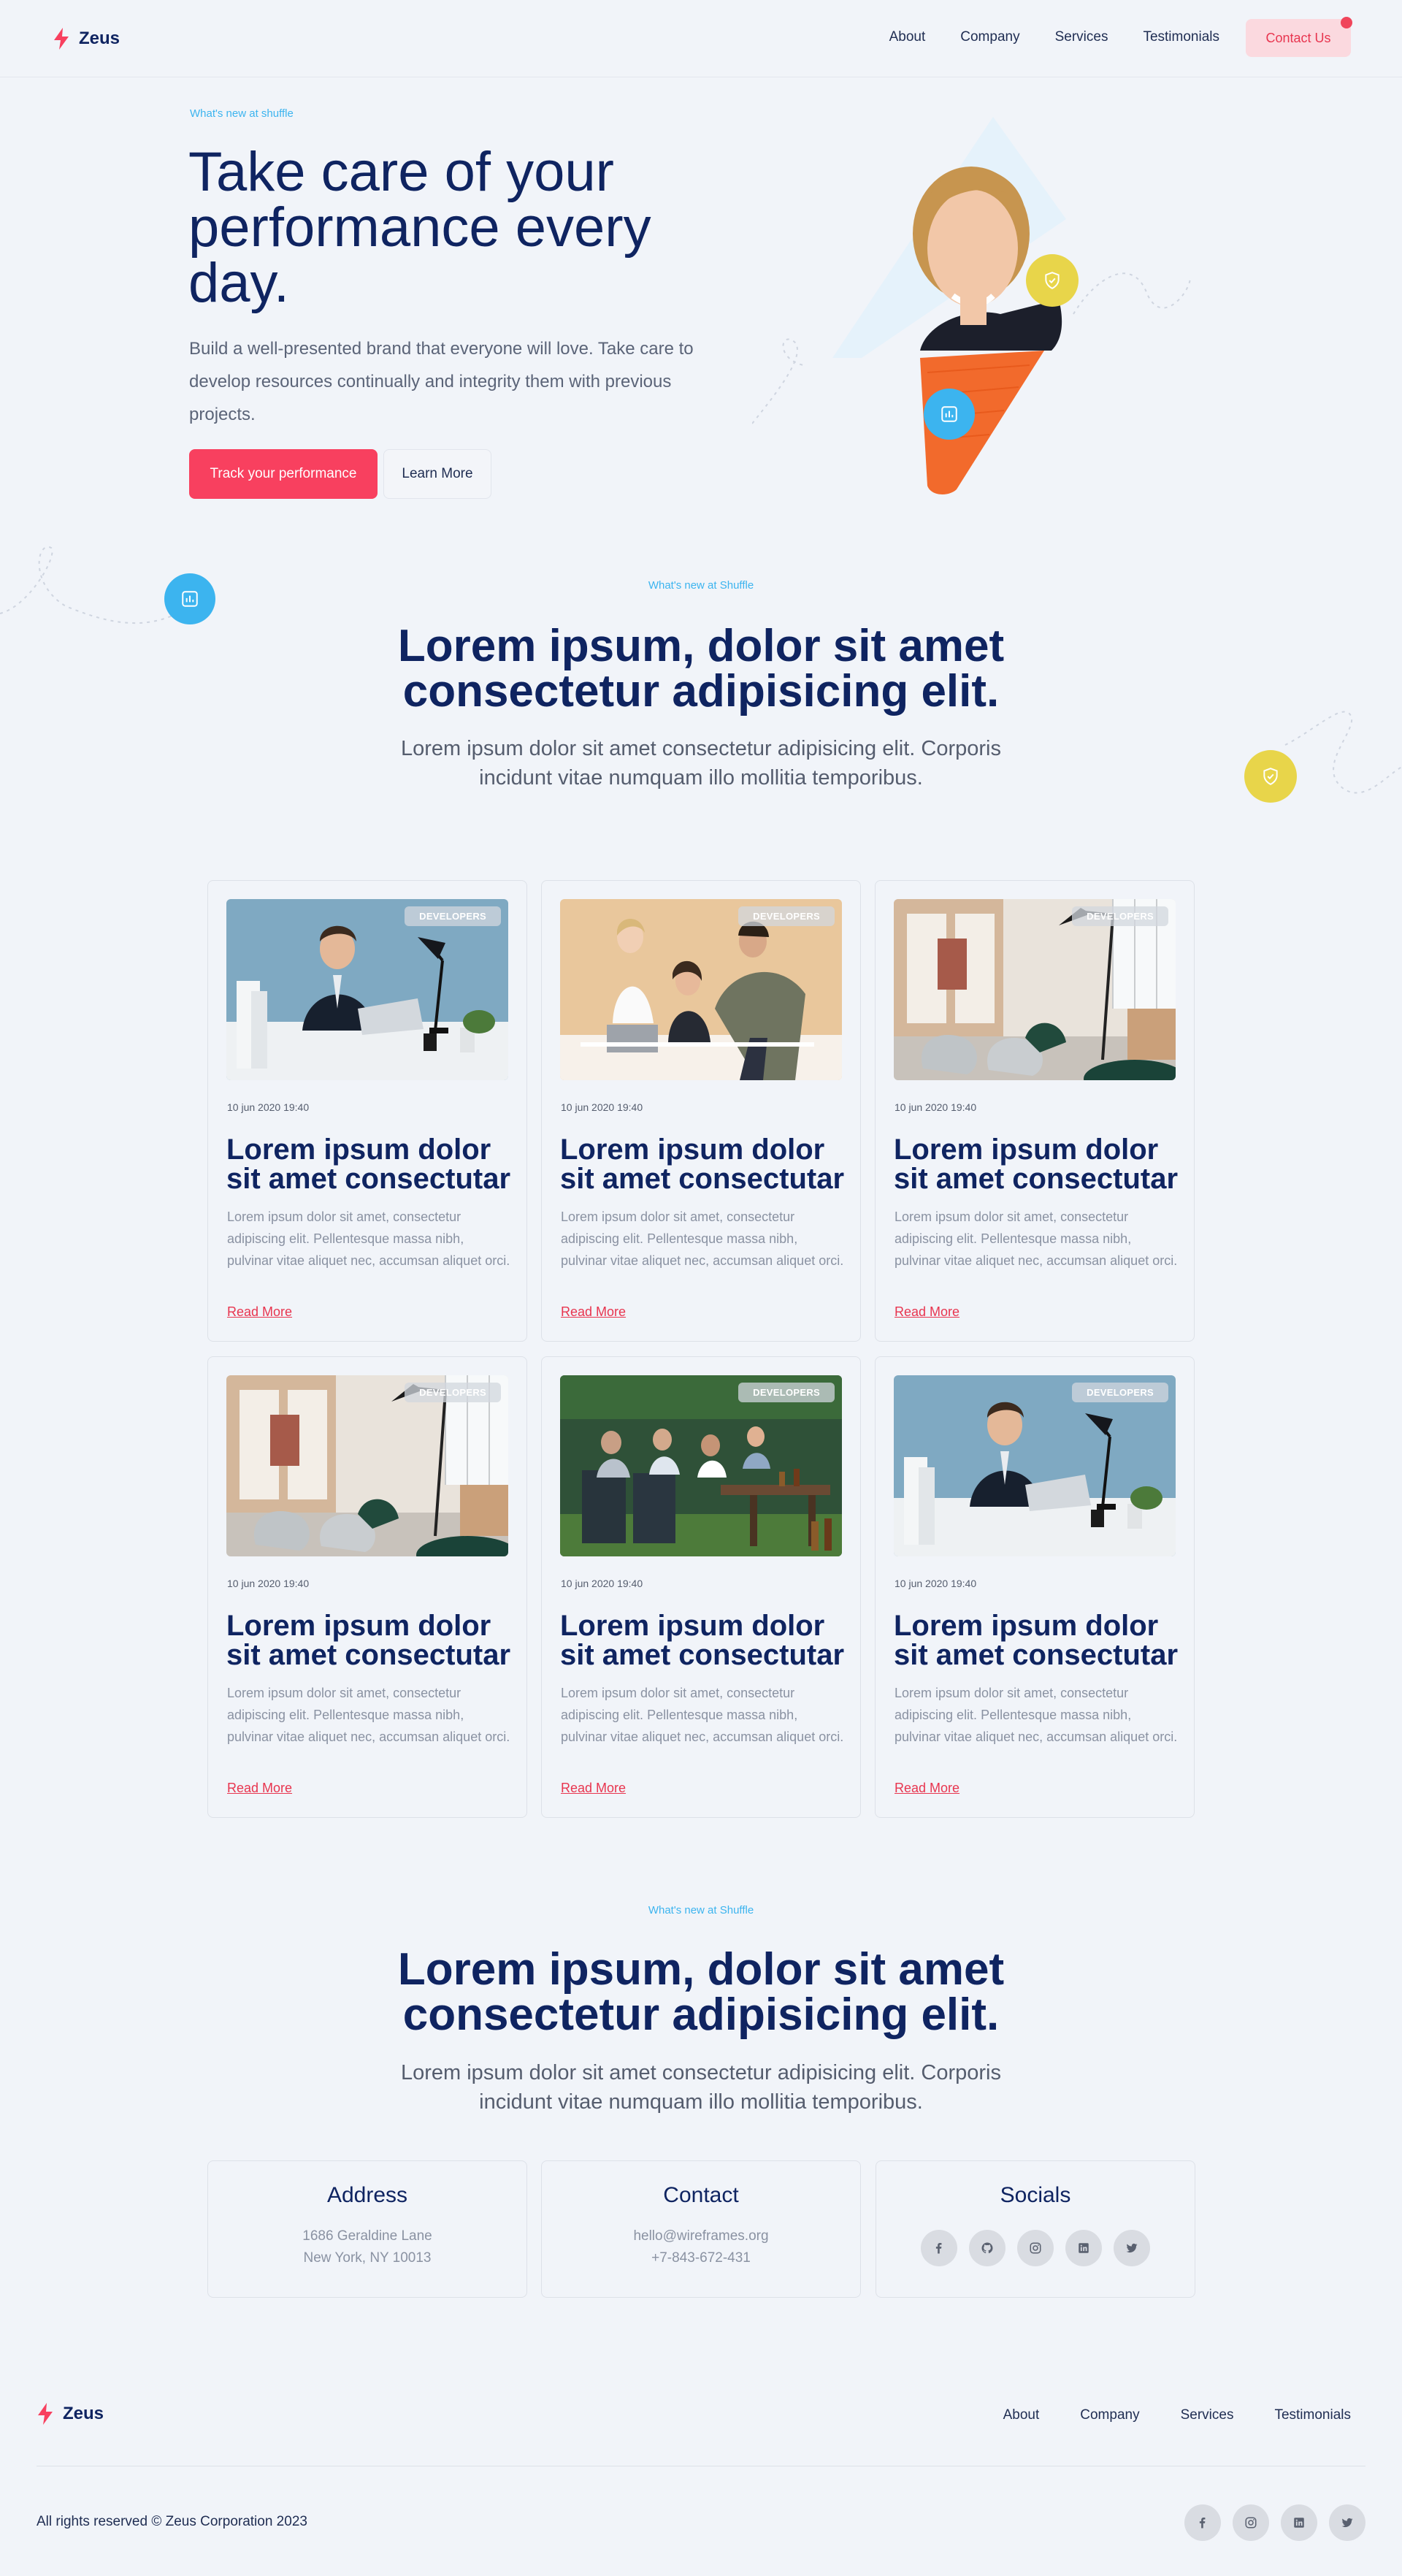 This screenshot has height=2576, width=1402. I want to click on social-icons, so click(1035, 2248).